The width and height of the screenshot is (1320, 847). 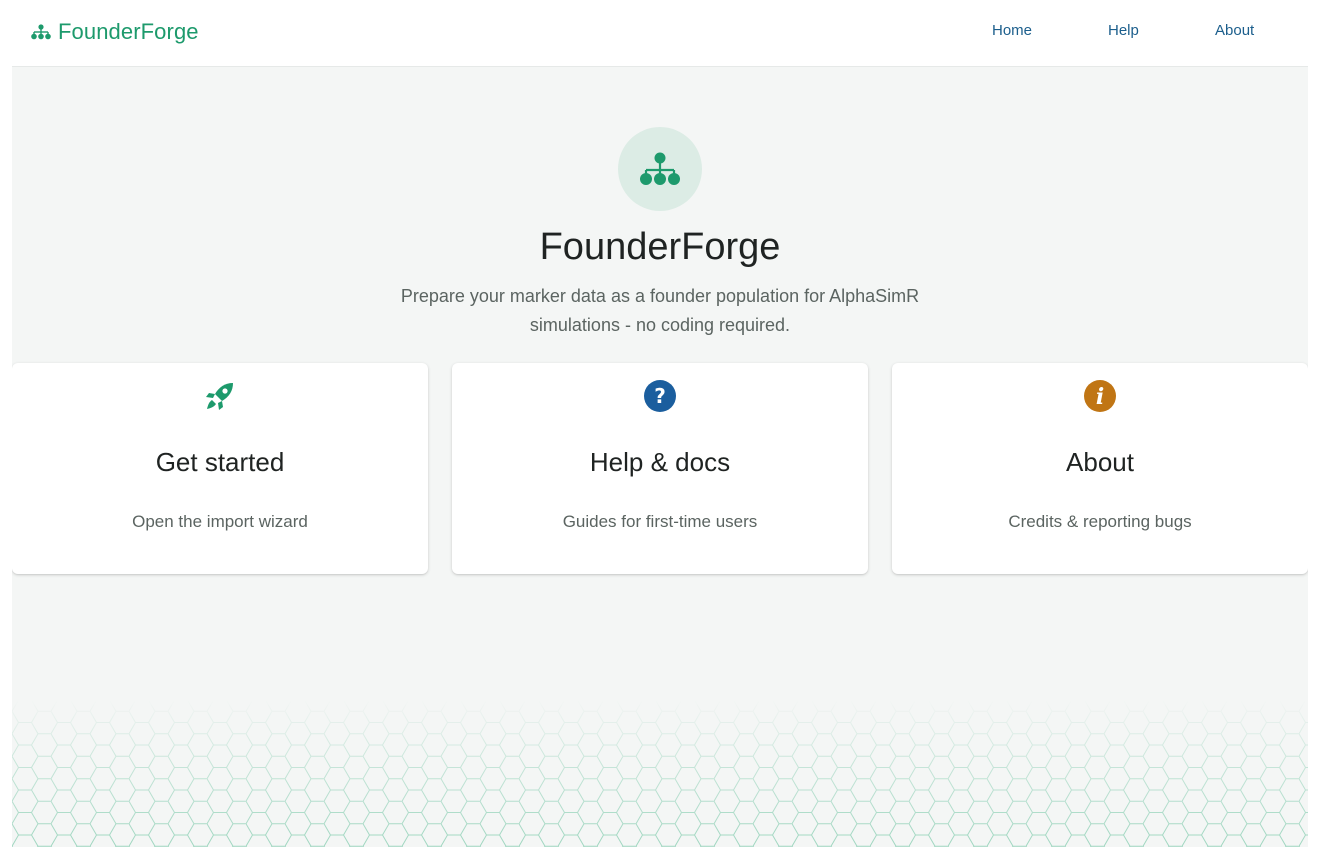 I want to click on info-circle-icon: i, so click(x=1100, y=396).